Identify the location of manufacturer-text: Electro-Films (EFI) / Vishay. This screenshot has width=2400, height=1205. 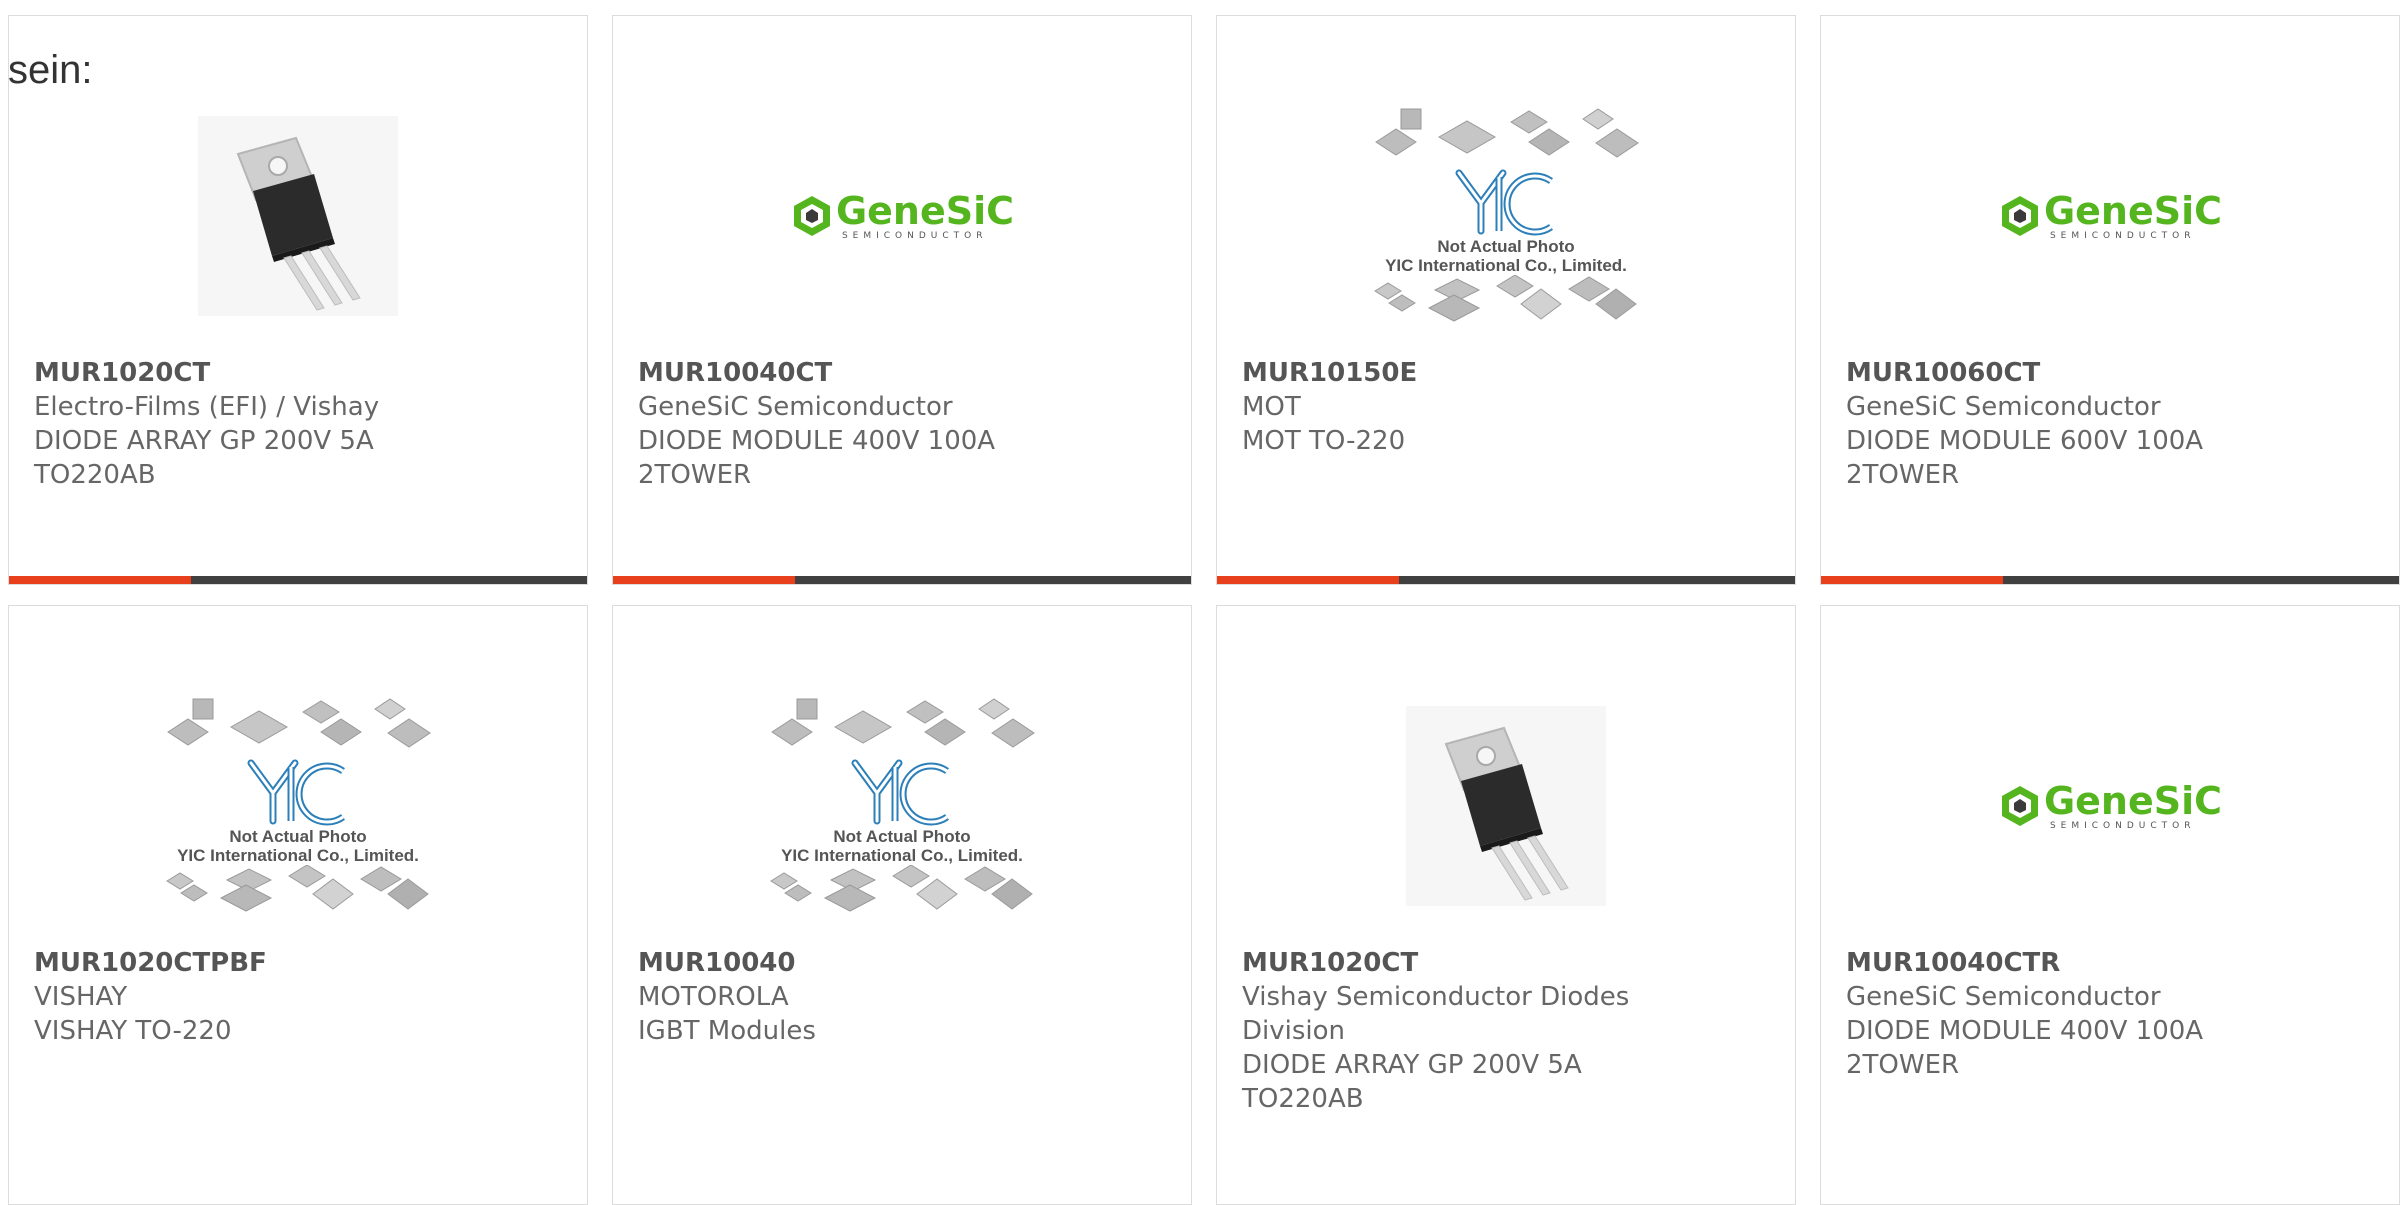
(207, 407).